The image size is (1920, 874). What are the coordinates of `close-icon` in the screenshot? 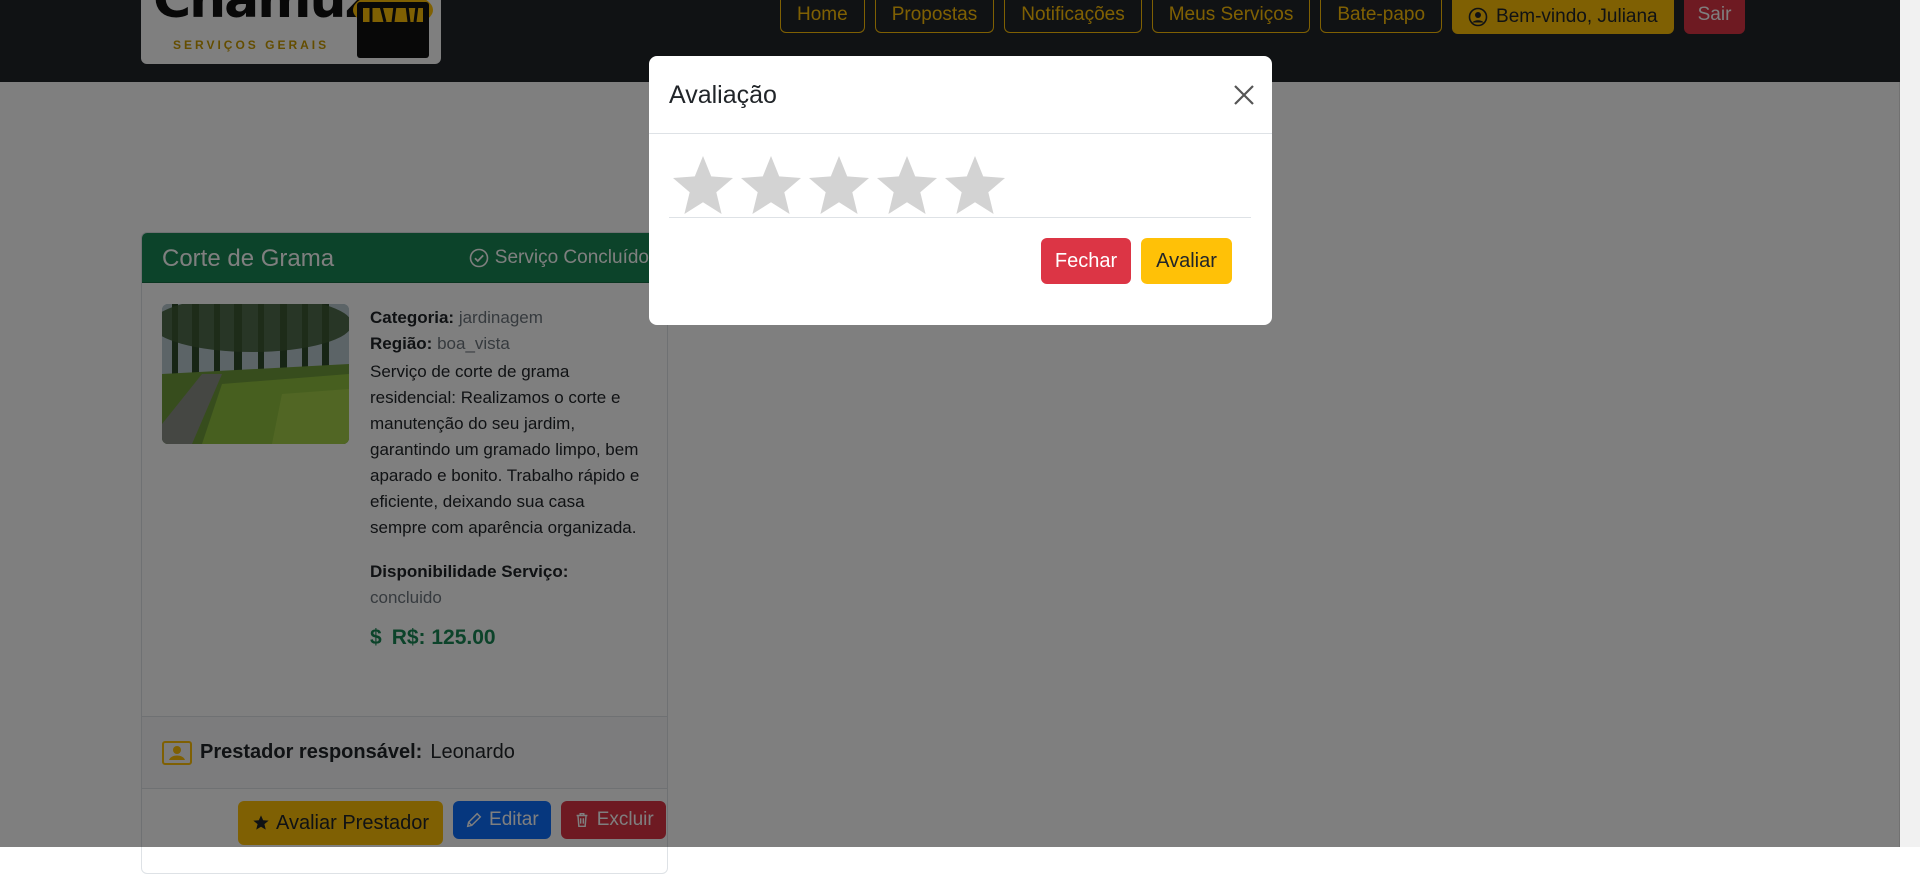 It's located at (1244, 95).